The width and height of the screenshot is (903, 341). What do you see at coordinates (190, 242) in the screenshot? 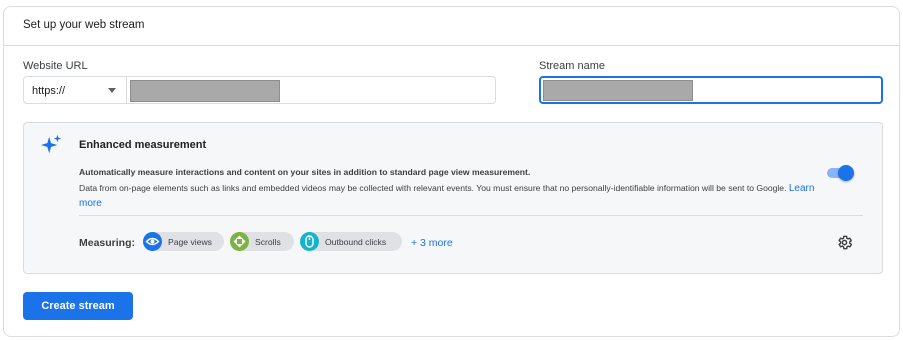
I see `chip-label: Page views` at bounding box center [190, 242].